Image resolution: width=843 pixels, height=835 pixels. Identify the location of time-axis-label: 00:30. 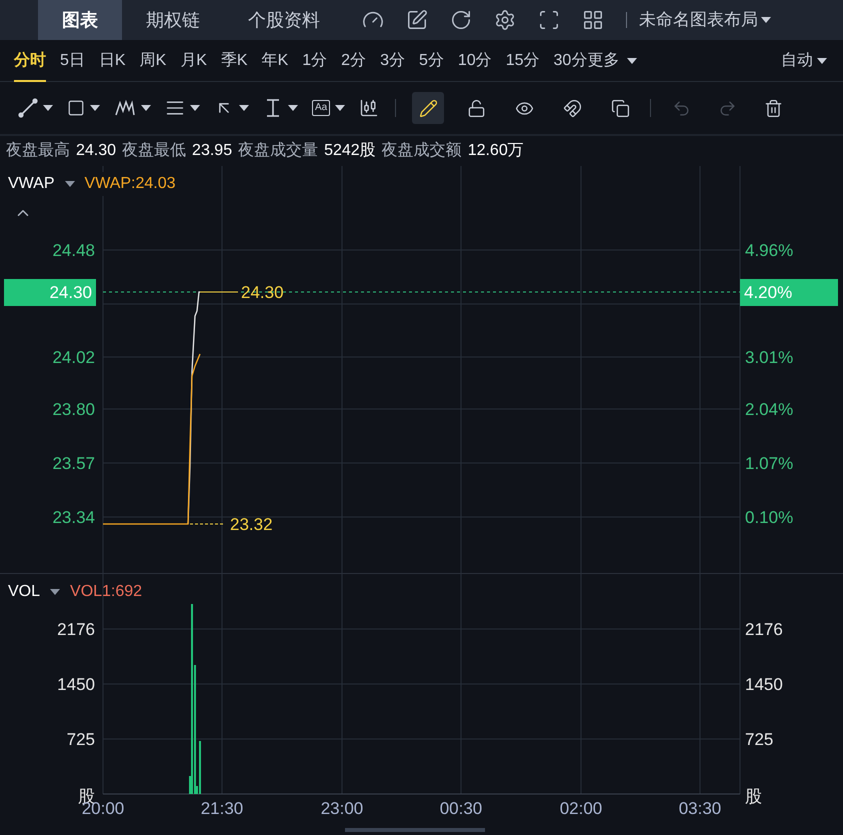
(461, 808).